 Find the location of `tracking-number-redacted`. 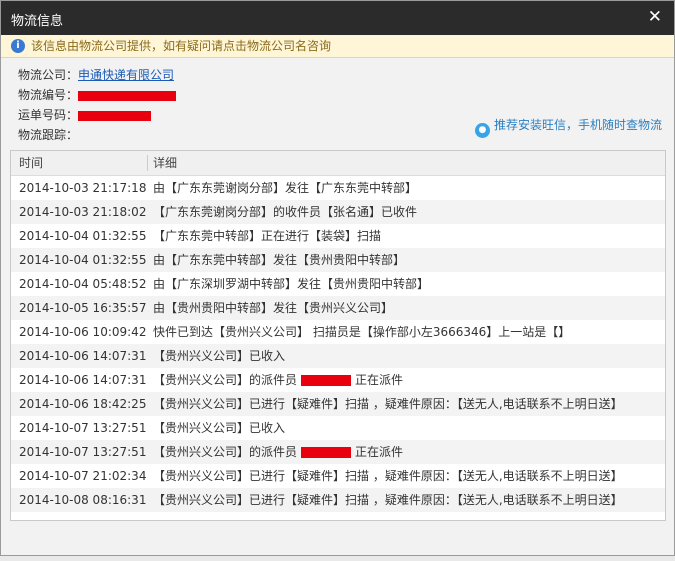

tracking-number-redacted is located at coordinates (127, 95).